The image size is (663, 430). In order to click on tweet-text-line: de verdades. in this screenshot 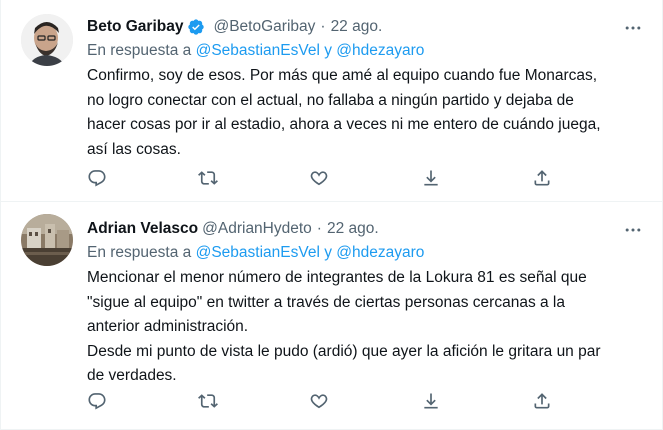, I will do `click(132, 375)`.